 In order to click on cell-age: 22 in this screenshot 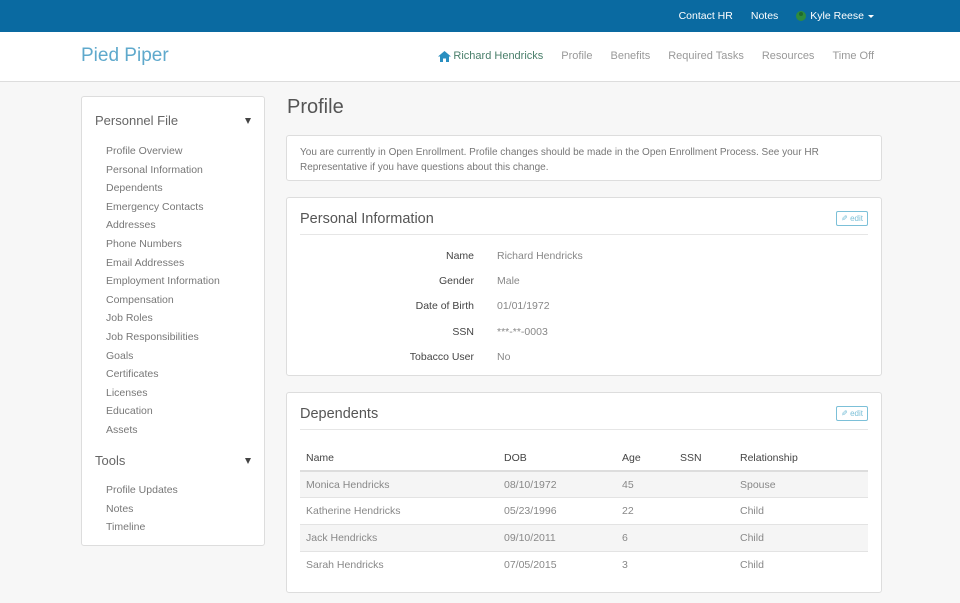, I will do `click(645, 511)`.